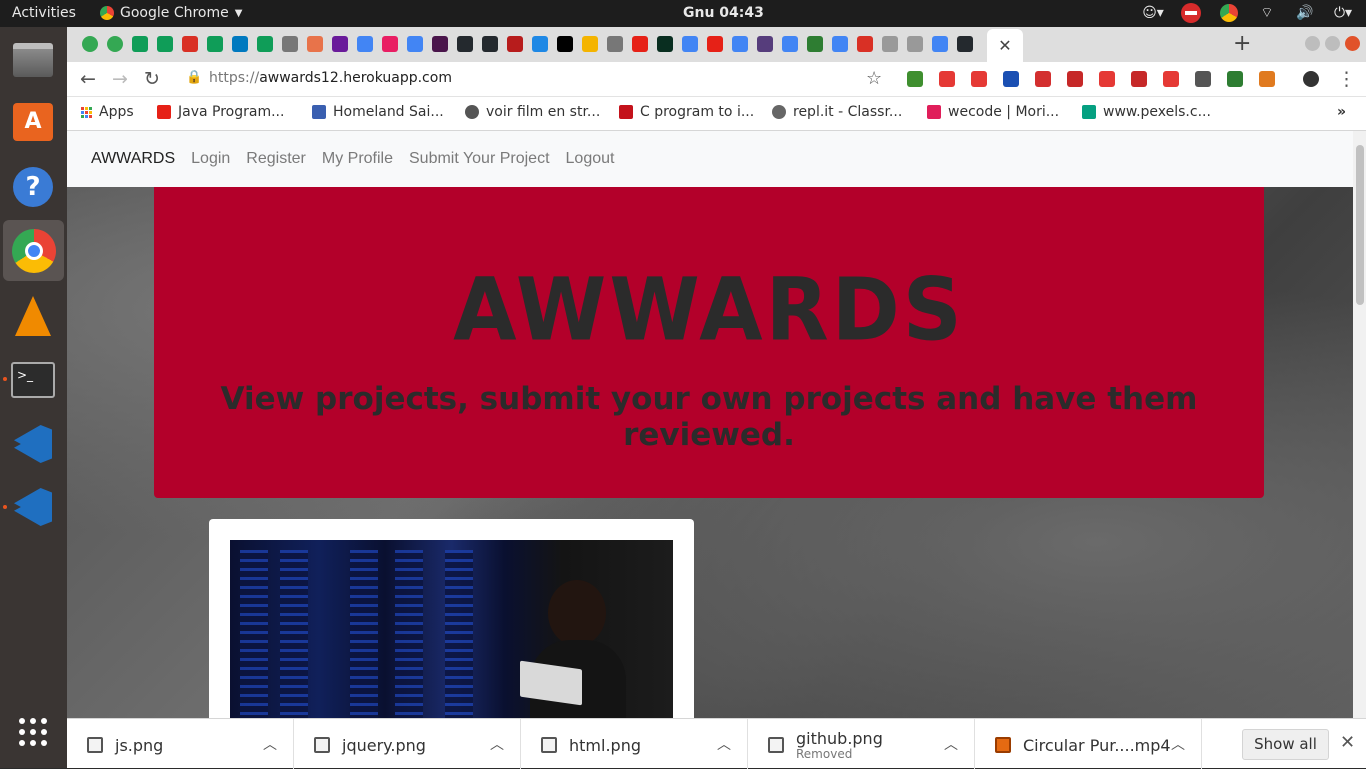 This screenshot has width=1366, height=769. What do you see at coordinates (1088, 744) in the screenshot?
I see `download-item: Circular Pur....mp4 ︿` at bounding box center [1088, 744].